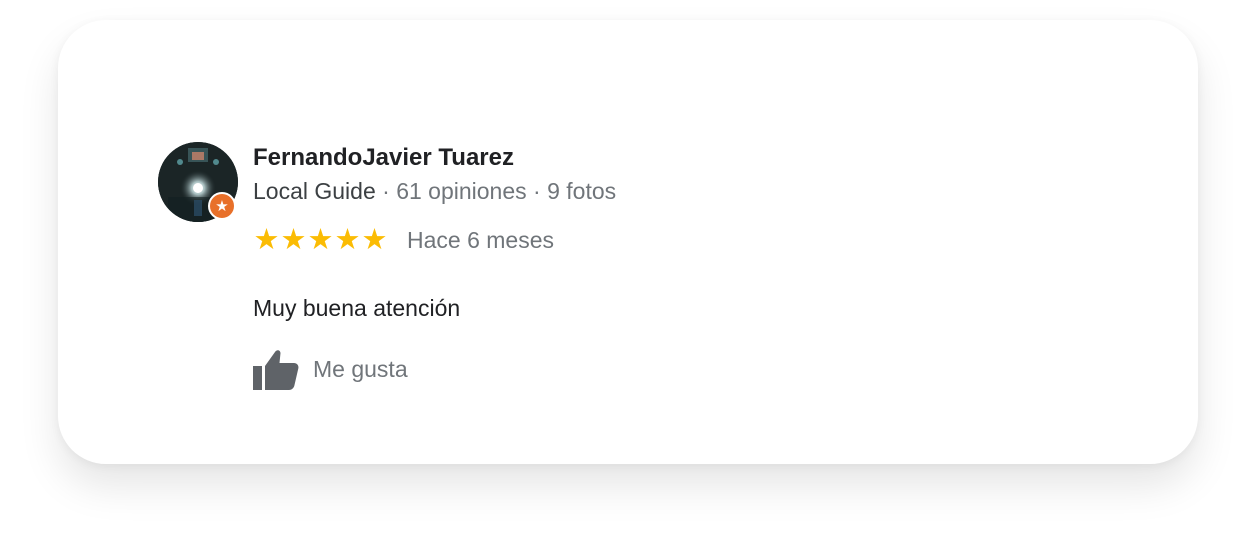 The height and width of the screenshot is (552, 1240). I want to click on star-rating: ★ ★ ★ ★ ★, so click(320, 240).